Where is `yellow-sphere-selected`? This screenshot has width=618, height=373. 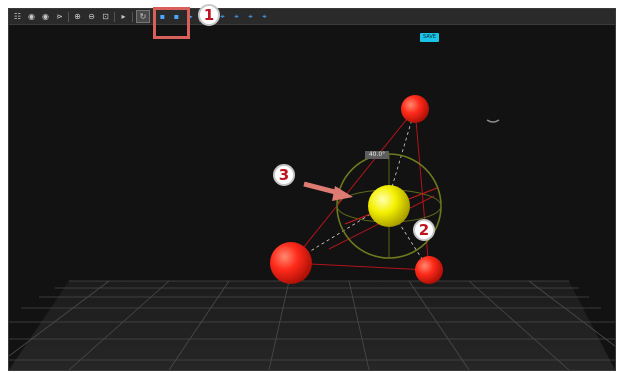 yellow-sphere-selected is located at coordinates (389, 206).